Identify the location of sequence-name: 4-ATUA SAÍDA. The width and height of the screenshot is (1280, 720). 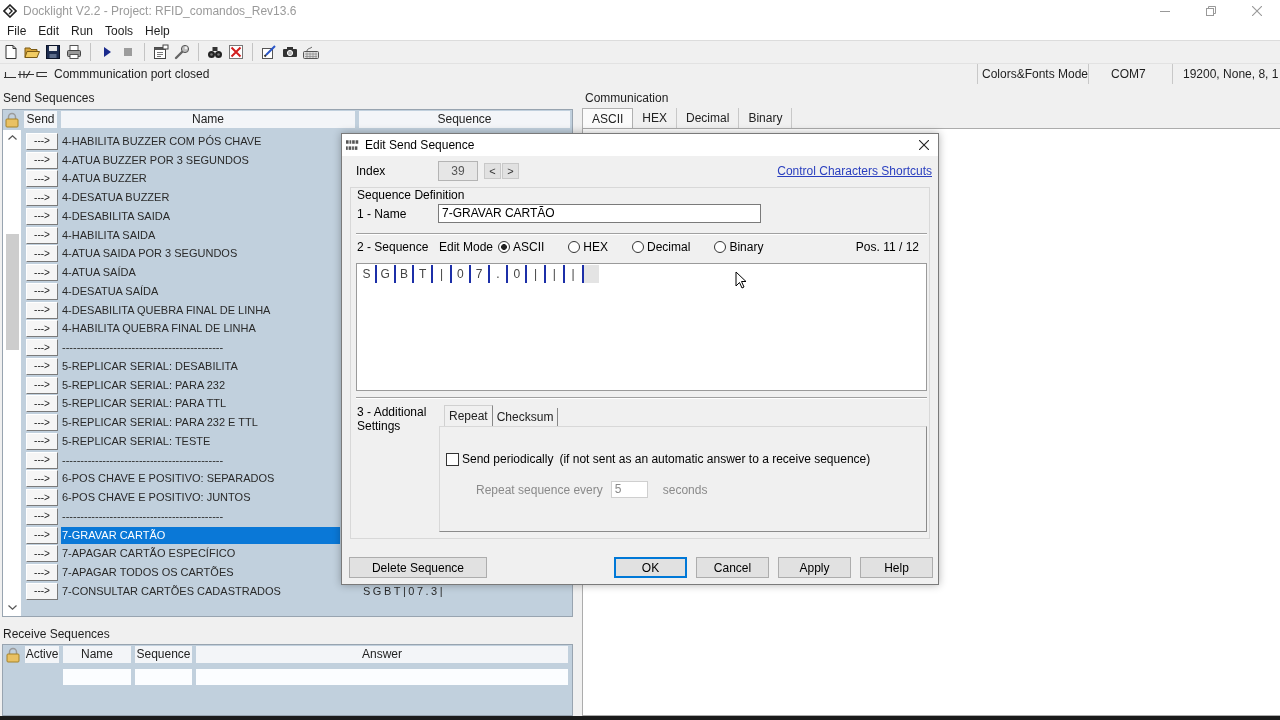
(99, 273).